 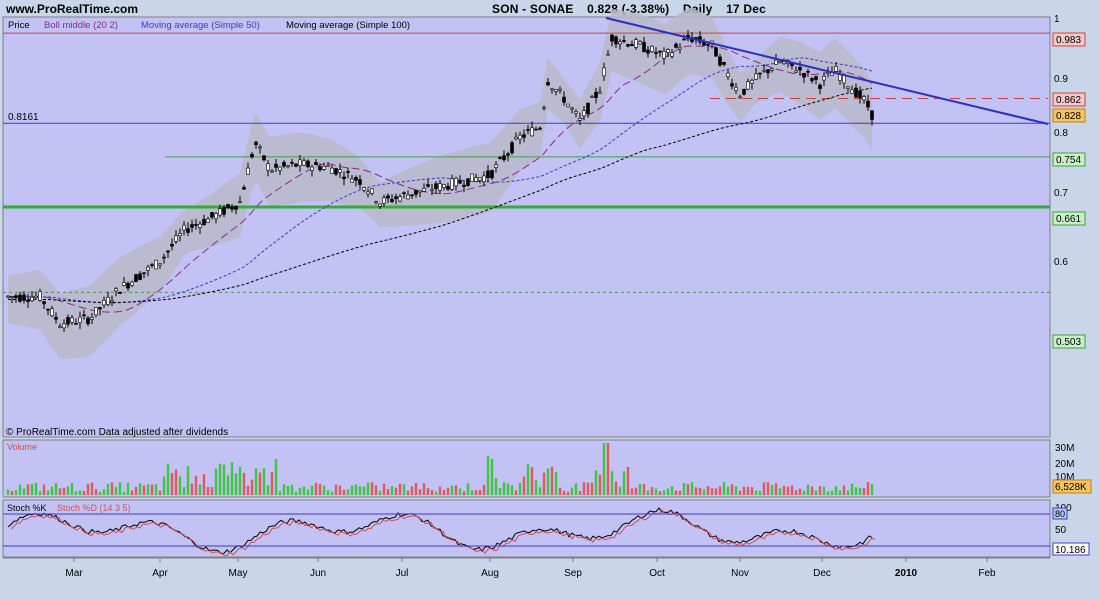 What do you see at coordinates (1069, 39) in the screenshot?
I see `badge-0983: 0.983` at bounding box center [1069, 39].